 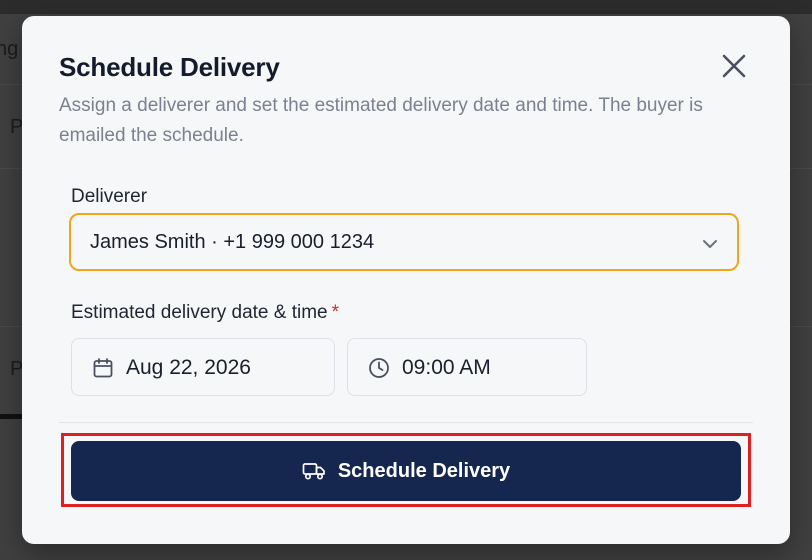 I want to click on delivery-datetime-label-text: Estimated delivery date & time, so click(x=199, y=312).